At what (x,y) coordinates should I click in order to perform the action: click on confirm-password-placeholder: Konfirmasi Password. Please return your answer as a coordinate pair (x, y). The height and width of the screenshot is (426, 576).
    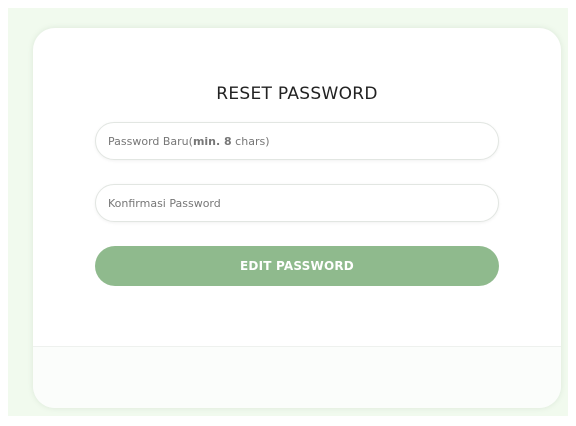
    Looking at the image, I should click on (164, 203).